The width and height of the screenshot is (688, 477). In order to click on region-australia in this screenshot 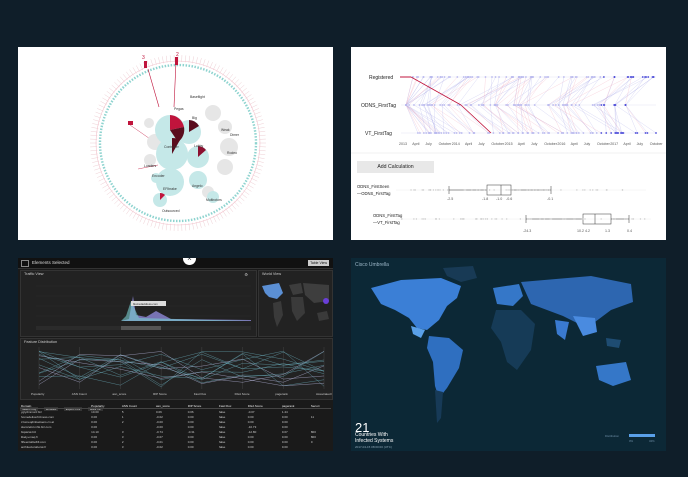, I will do `click(323, 316)`.